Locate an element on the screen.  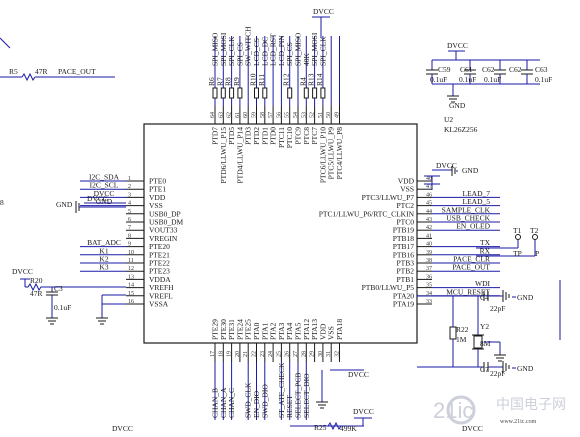
c63-ref: C63 is located at coordinates (541, 69).